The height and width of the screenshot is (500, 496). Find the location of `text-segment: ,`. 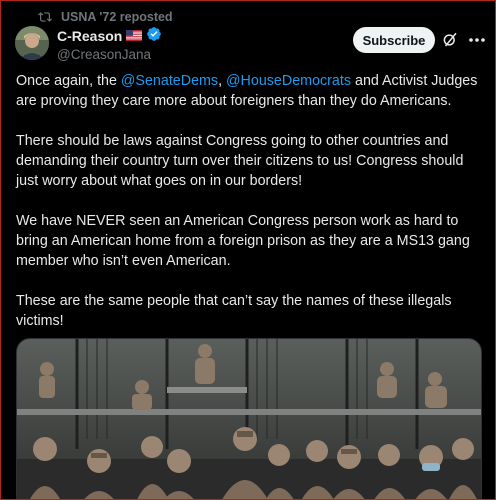

text-segment: , is located at coordinates (222, 81).